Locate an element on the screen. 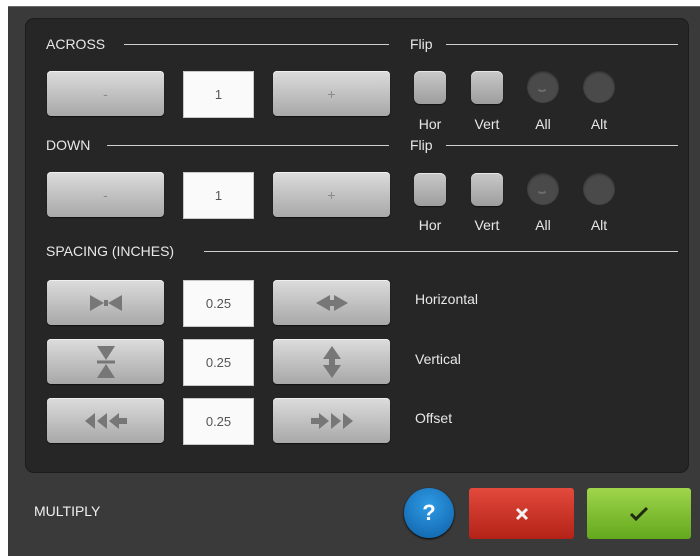  horizontal-increase-button is located at coordinates (331, 302).